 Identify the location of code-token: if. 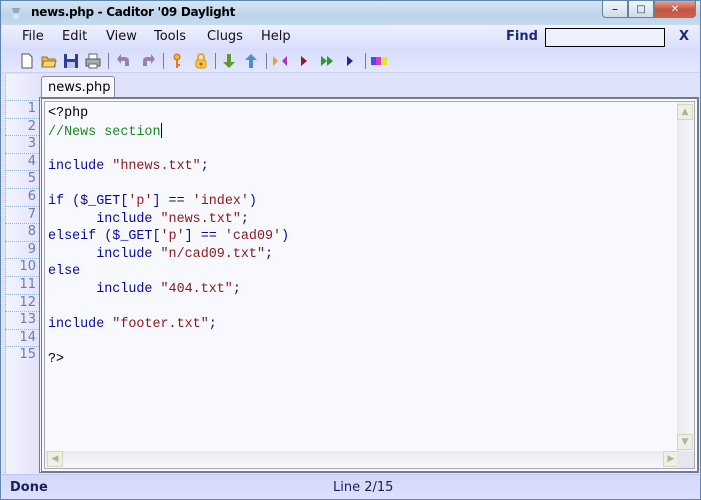
(56, 201).